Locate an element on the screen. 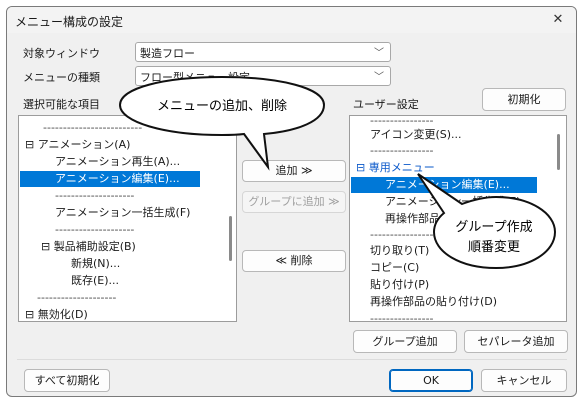 This screenshot has width=585, height=405. list-item: コピー(C) is located at coordinates (394, 268).